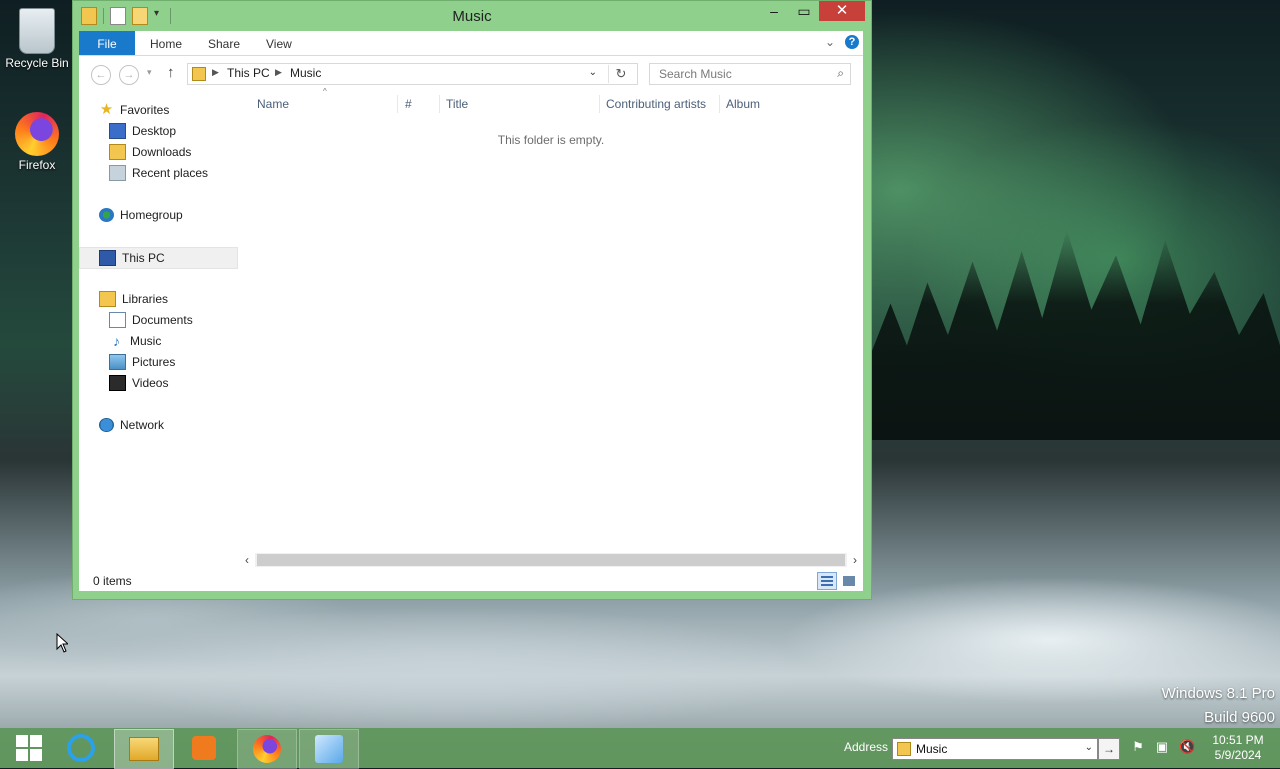  What do you see at coordinates (117, 362) in the screenshot?
I see `pictures-icon` at bounding box center [117, 362].